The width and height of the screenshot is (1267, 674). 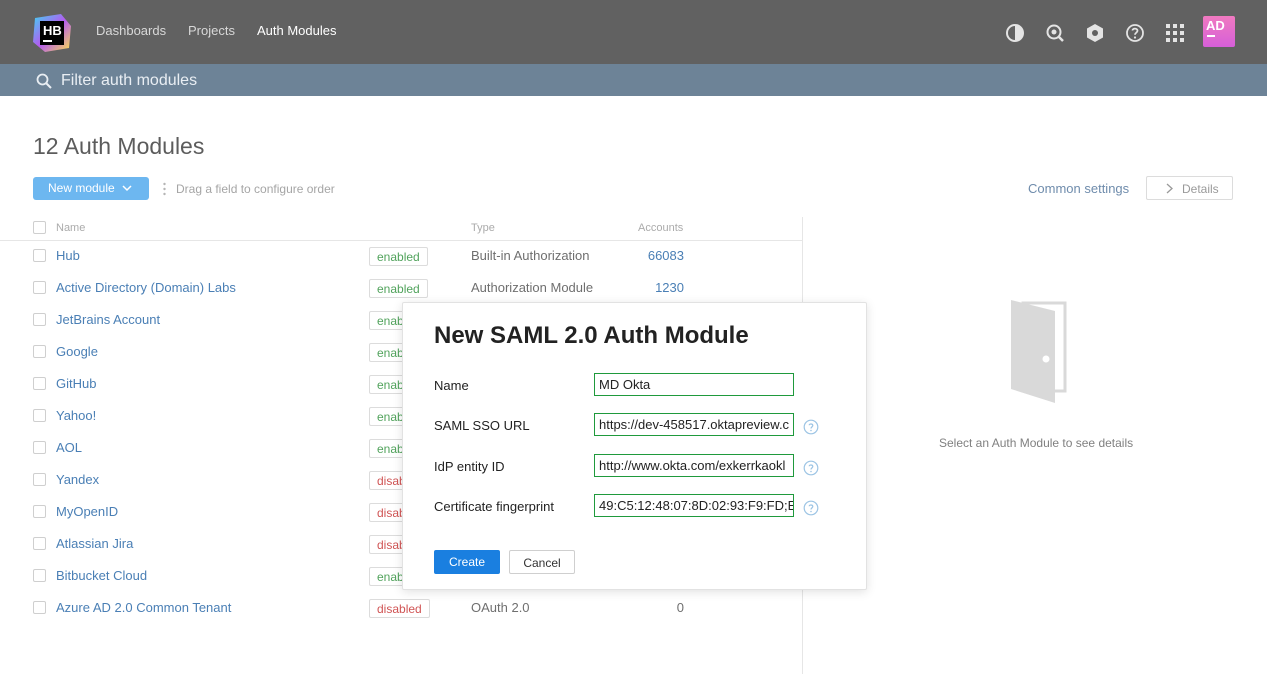 I want to click on cancel-button: Cancel, so click(x=542, y=562).